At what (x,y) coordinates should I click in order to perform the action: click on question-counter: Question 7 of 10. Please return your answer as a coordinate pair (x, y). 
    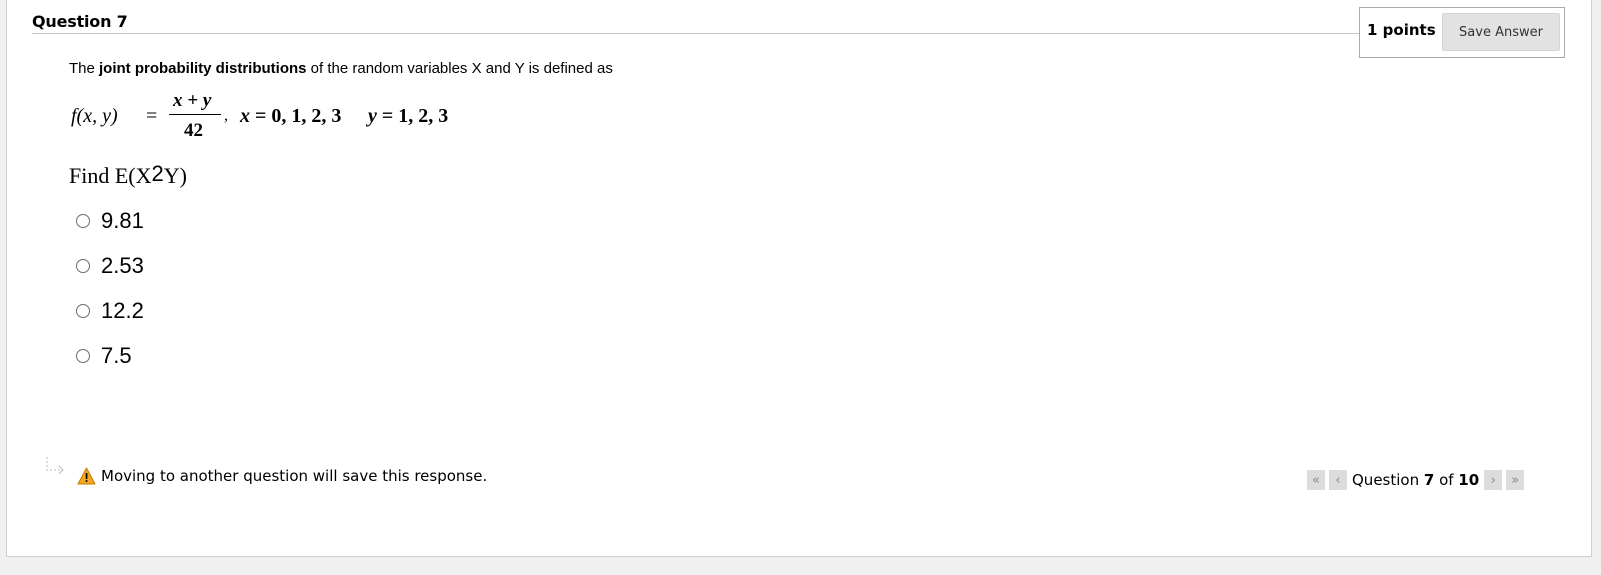
    Looking at the image, I should click on (1415, 480).